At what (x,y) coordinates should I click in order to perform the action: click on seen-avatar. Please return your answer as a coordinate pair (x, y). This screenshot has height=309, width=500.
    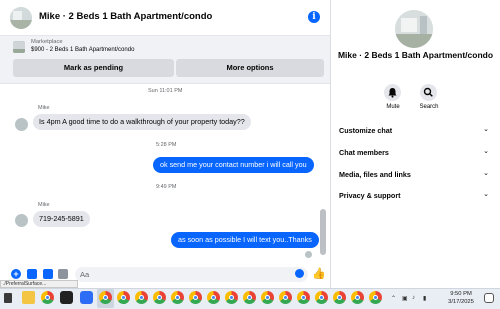
    Looking at the image, I should click on (308, 254).